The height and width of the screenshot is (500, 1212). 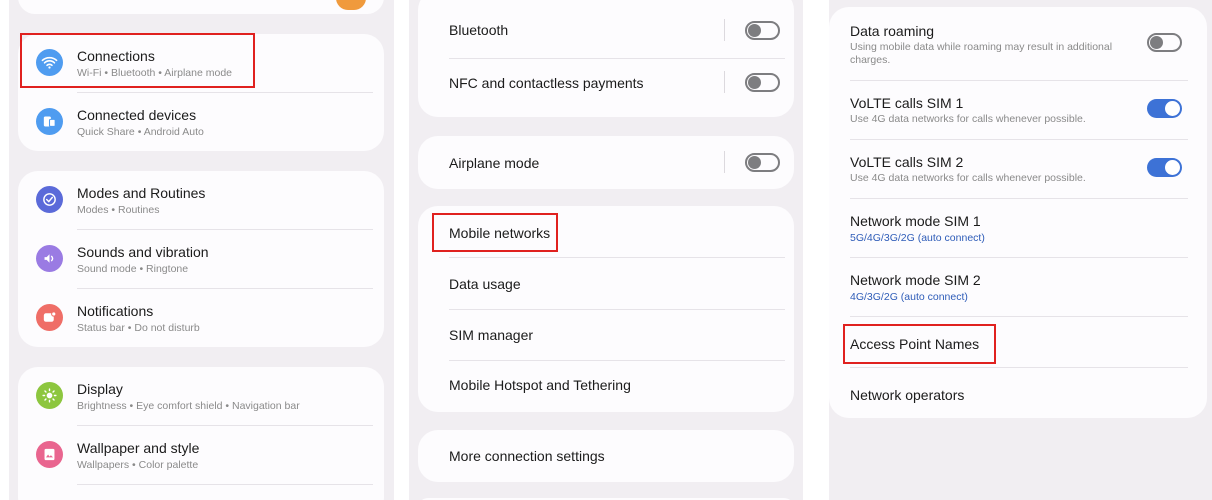 I want to click on highlight-connections, so click(x=137, y=60).